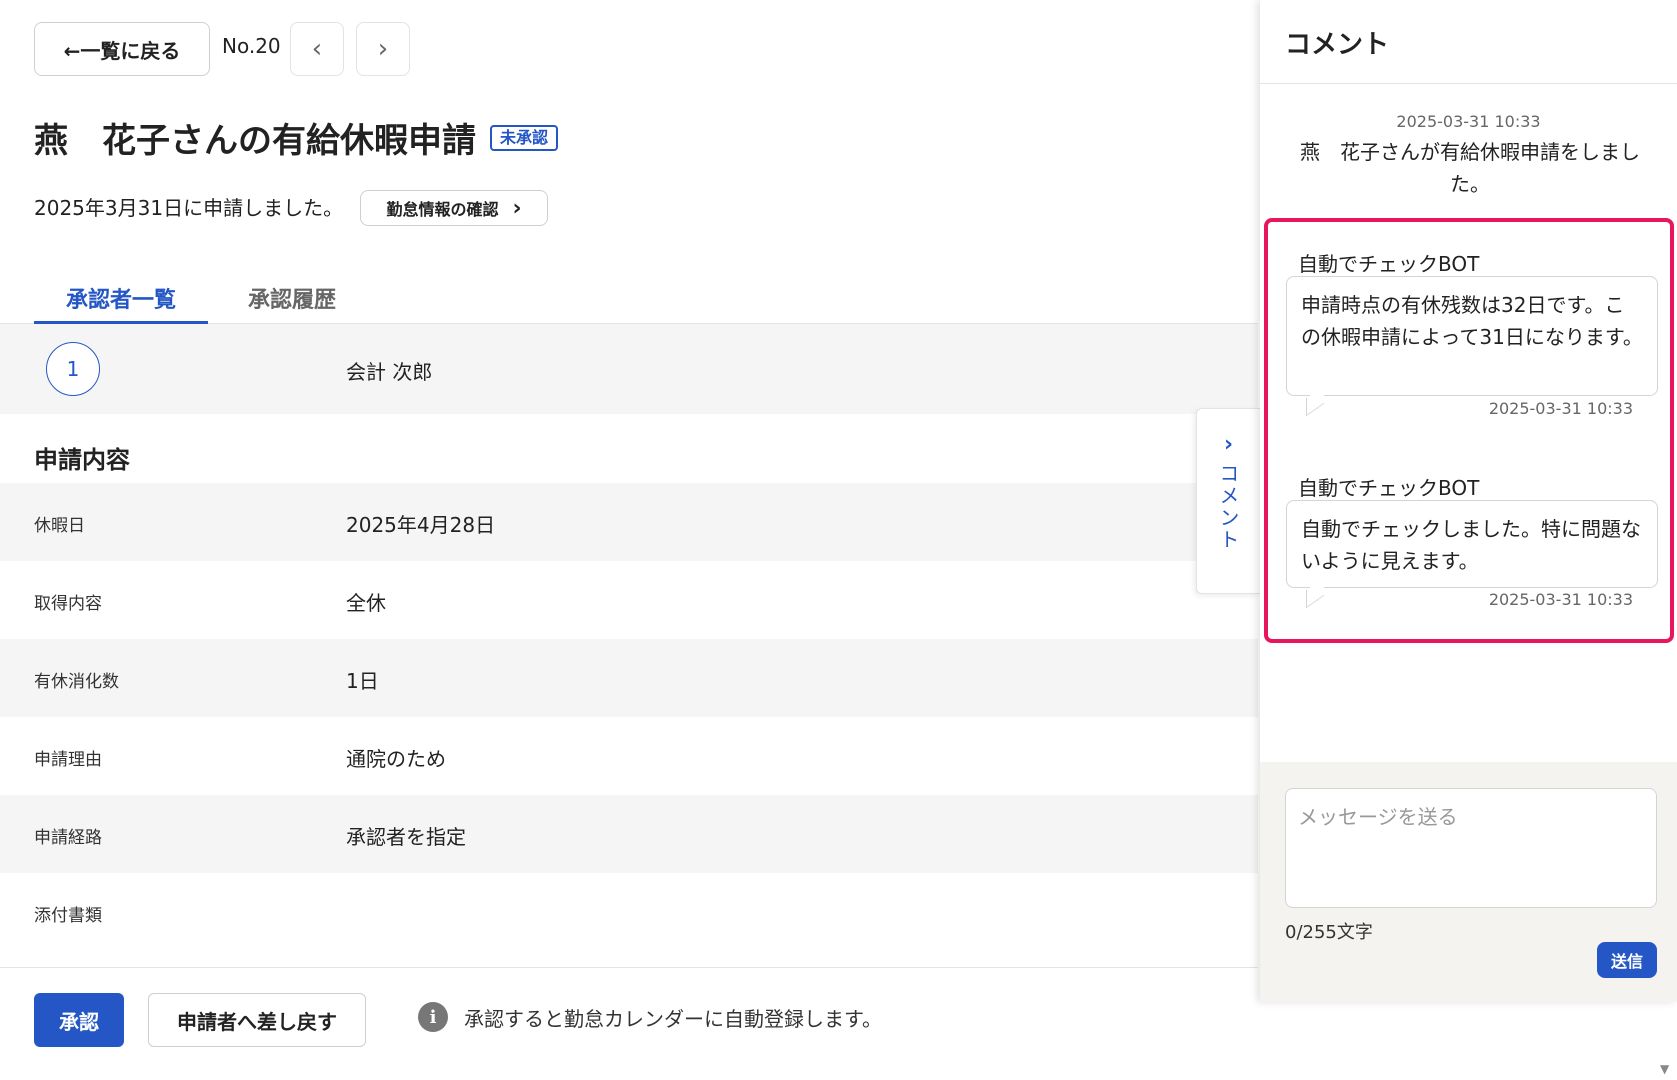 The image size is (1677, 1080). I want to click on next-record-button: ›, so click(383, 49).